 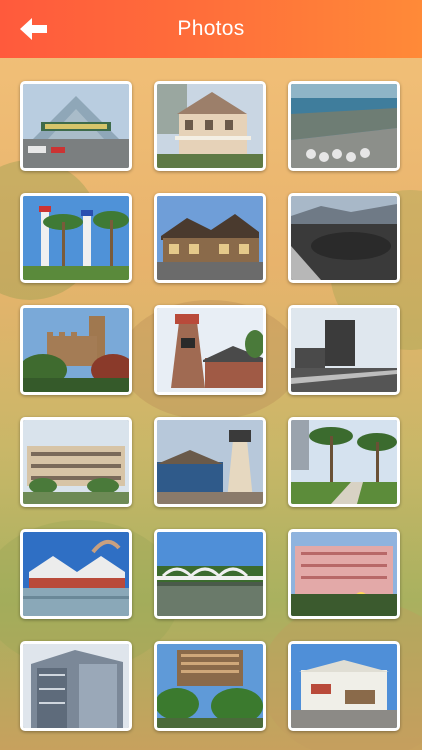 I want to click on photo-casino-hotel, so click(x=210, y=686).